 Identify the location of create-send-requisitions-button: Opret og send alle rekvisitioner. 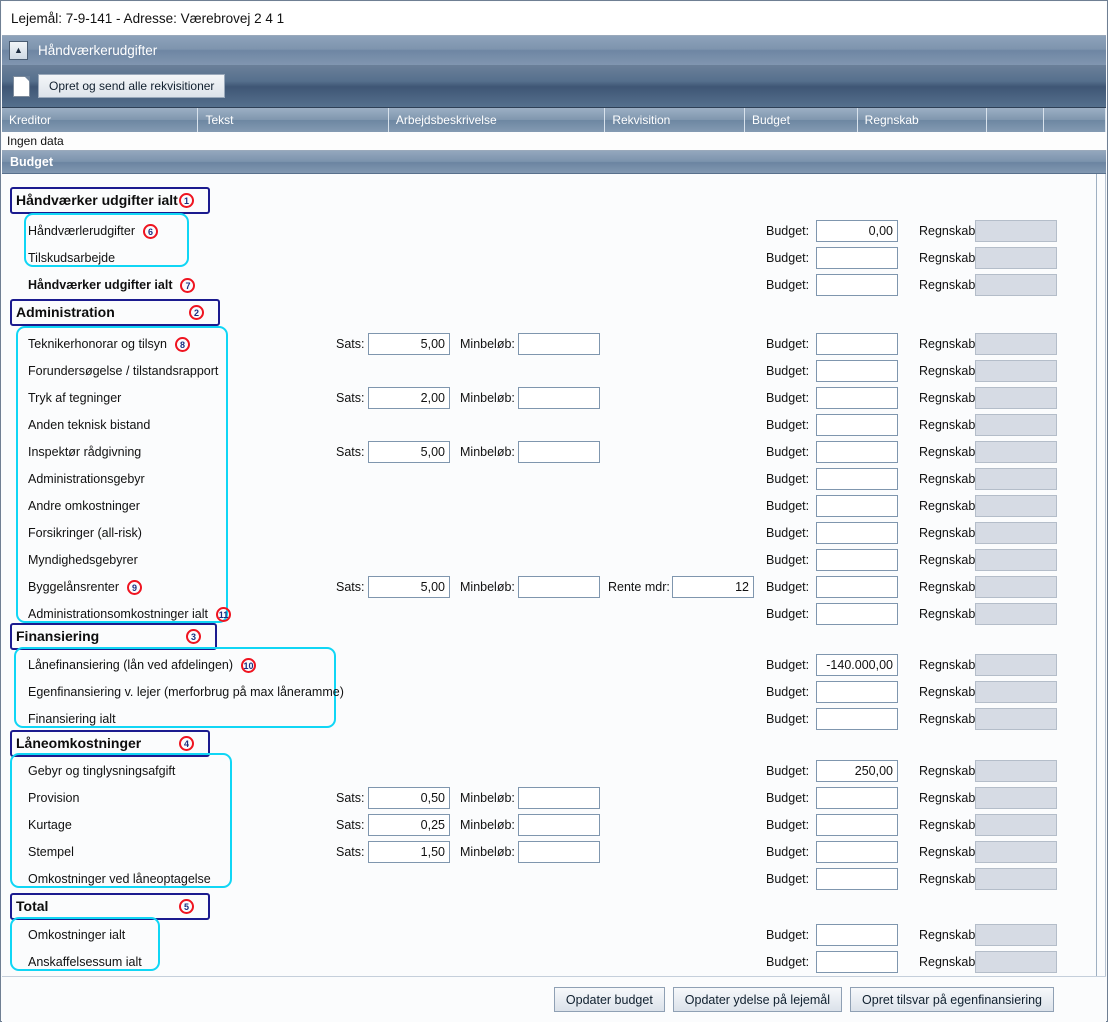
(132, 86).